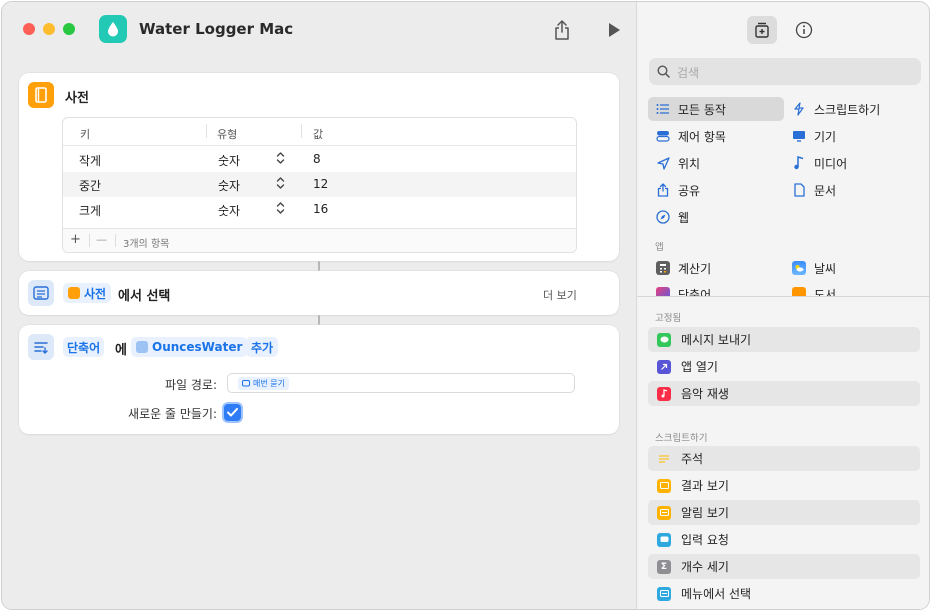 The height and width of the screenshot is (612, 931). What do you see at coordinates (664, 459) in the screenshot?
I see `comment-icon` at bounding box center [664, 459].